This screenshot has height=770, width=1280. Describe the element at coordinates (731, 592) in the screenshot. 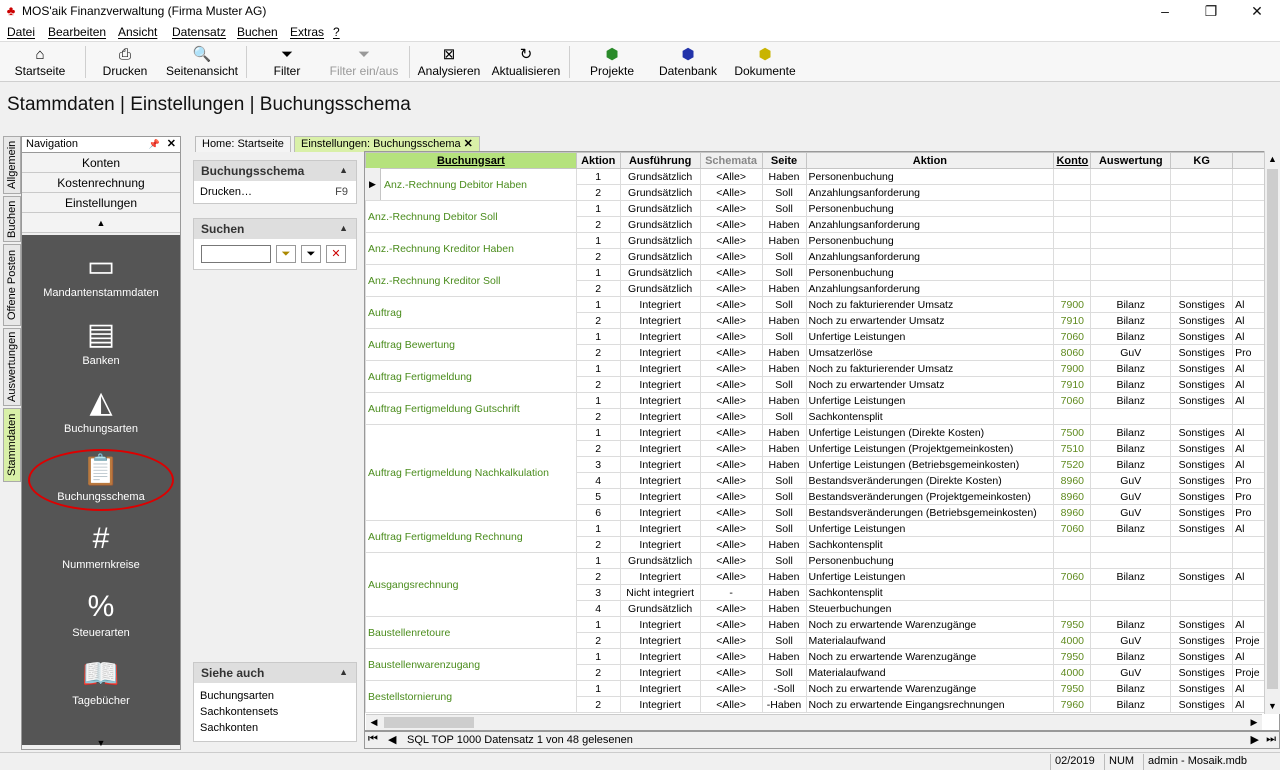

I see `cell-schemata: -` at that location.